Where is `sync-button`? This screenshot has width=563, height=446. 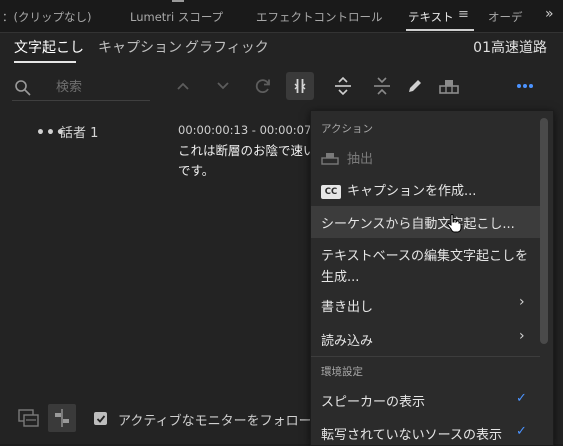
sync-button is located at coordinates (62, 418).